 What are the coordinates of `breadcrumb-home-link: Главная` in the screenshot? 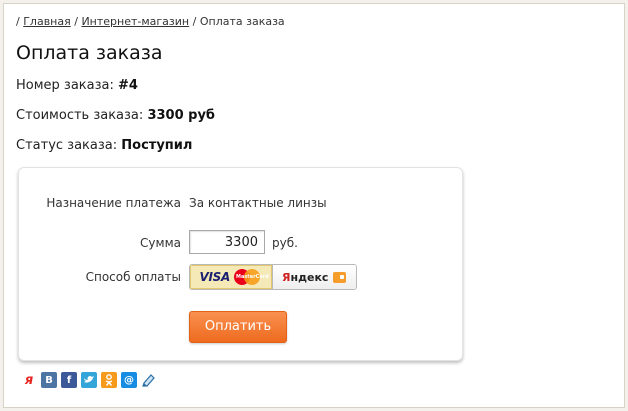 It's located at (47, 21).